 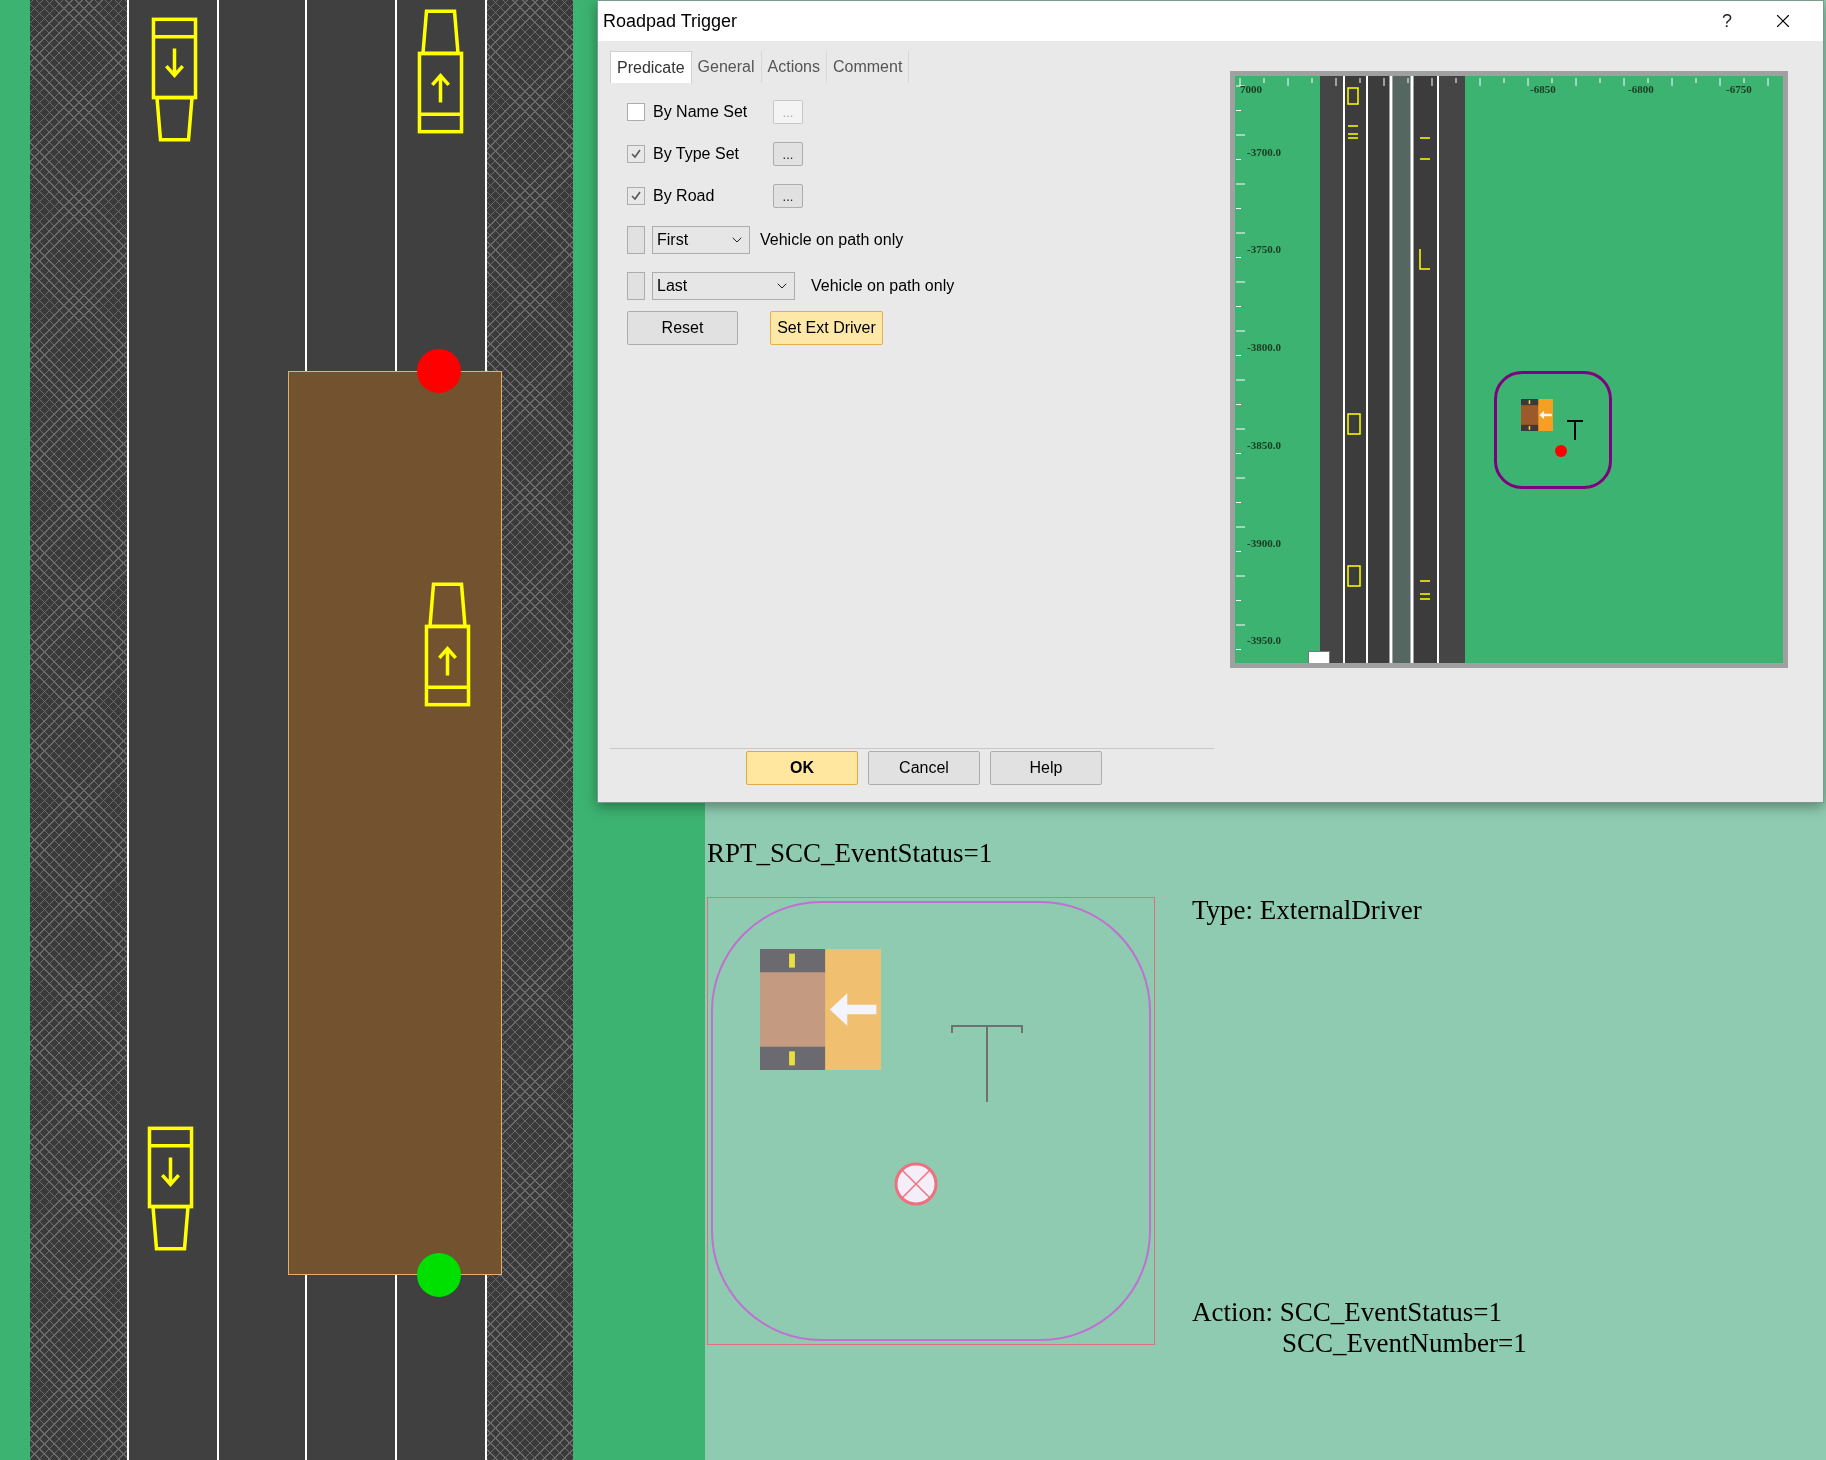 What do you see at coordinates (1264, 445) in the screenshot?
I see `axis-label: -3850.0` at bounding box center [1264, 445].